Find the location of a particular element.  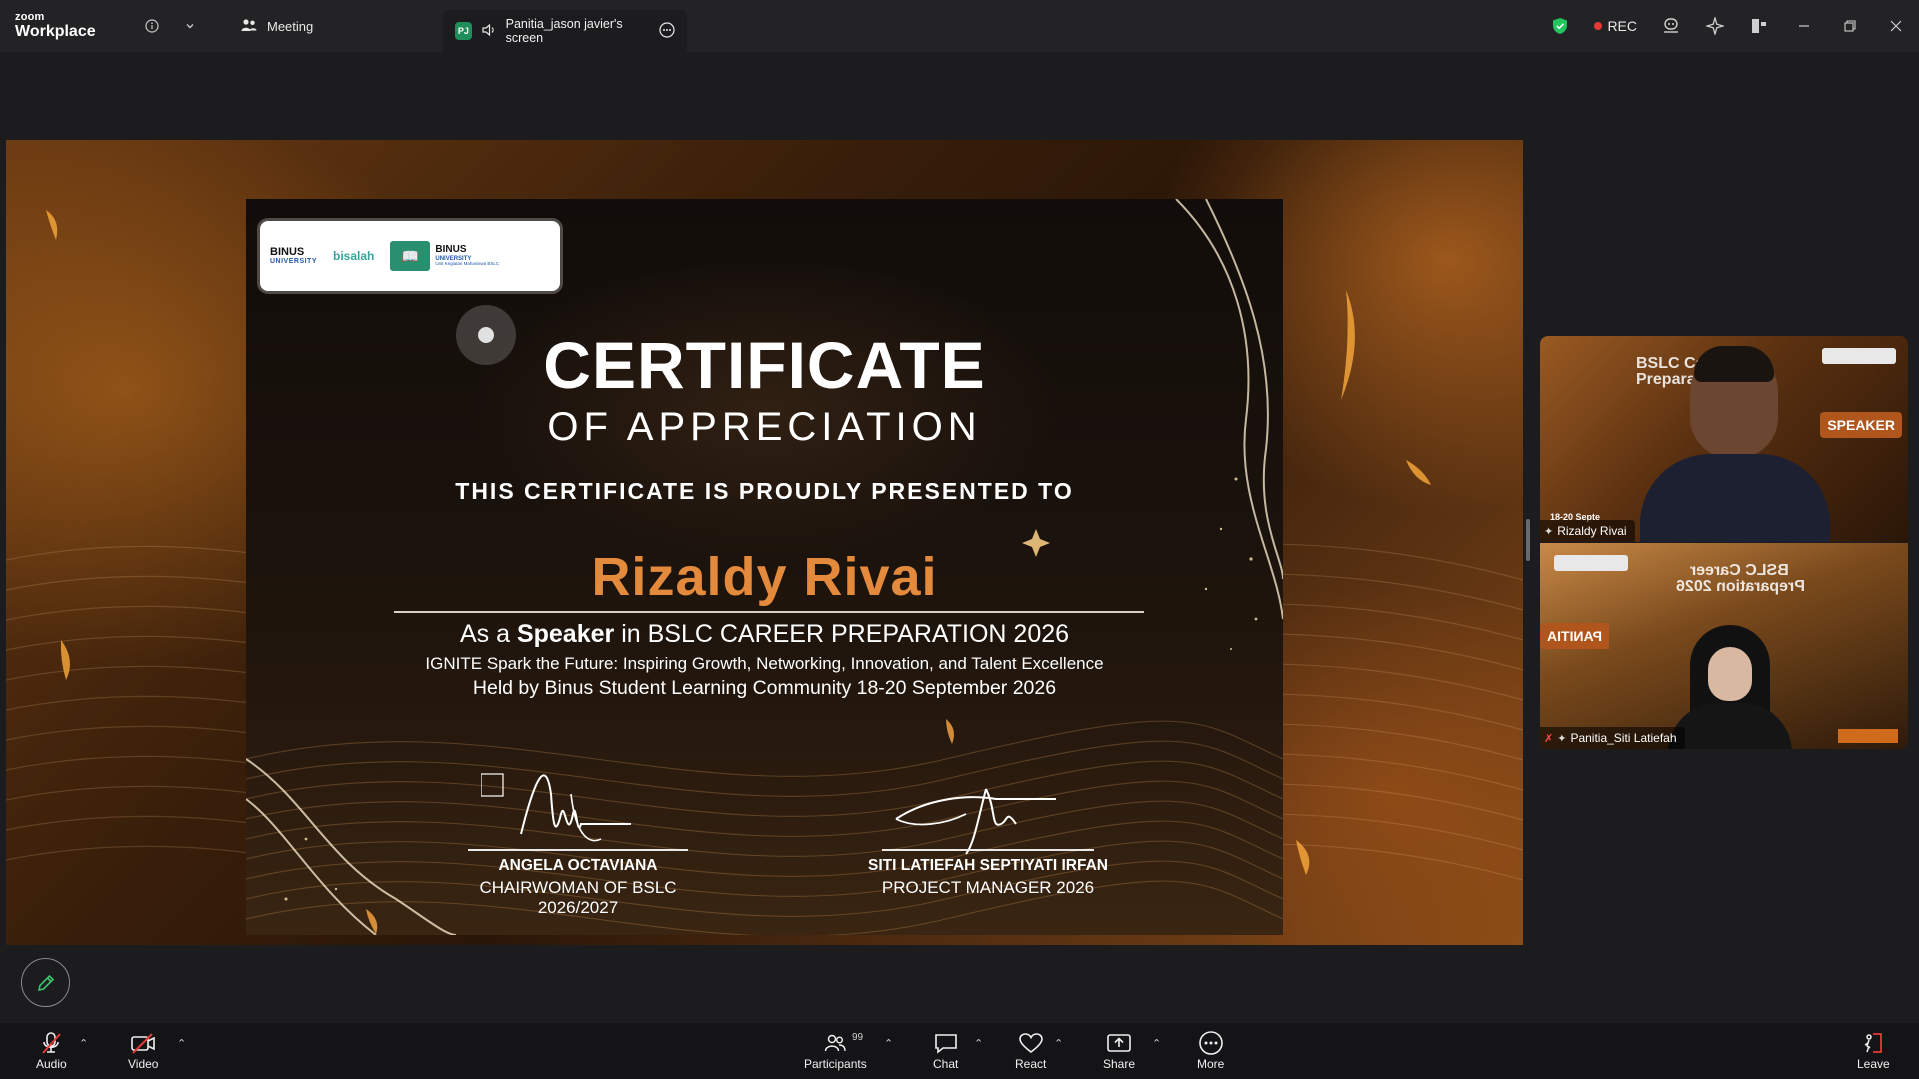

chat-bubble-icon is located at coordinates (946, 1043).